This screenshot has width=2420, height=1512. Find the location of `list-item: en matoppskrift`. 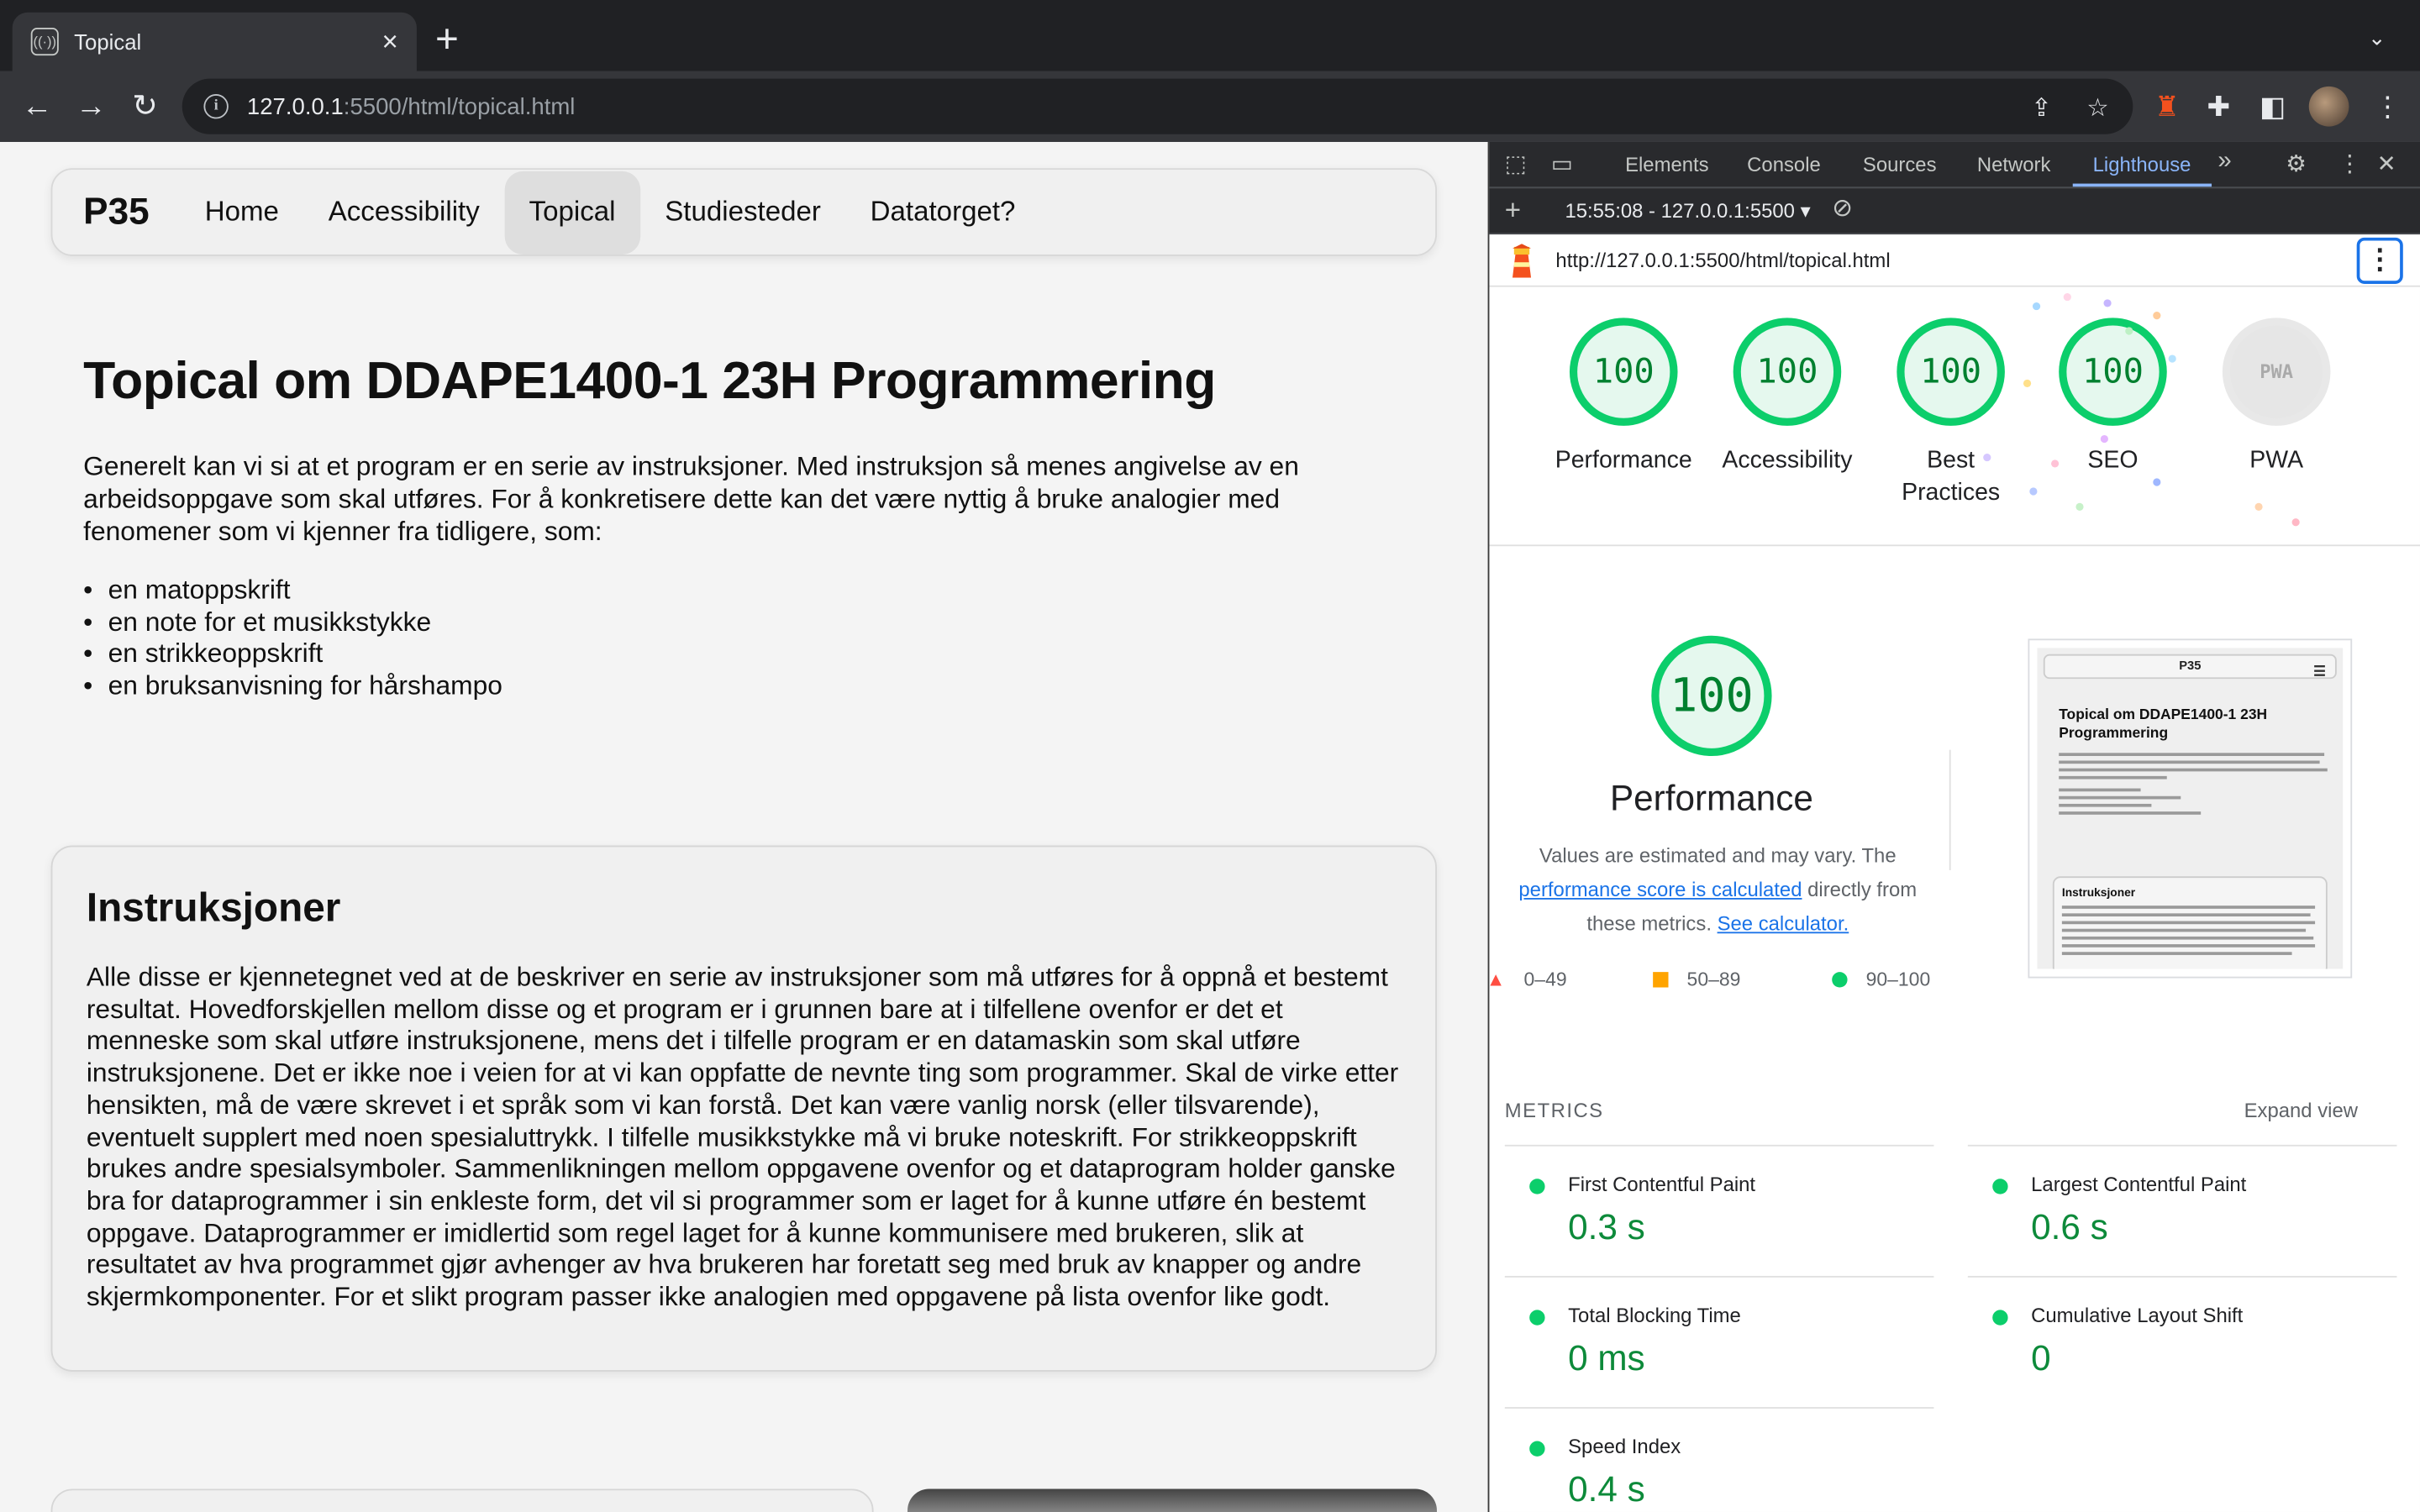

list-item: en matoppskrift is located at coordinates (292, 590).